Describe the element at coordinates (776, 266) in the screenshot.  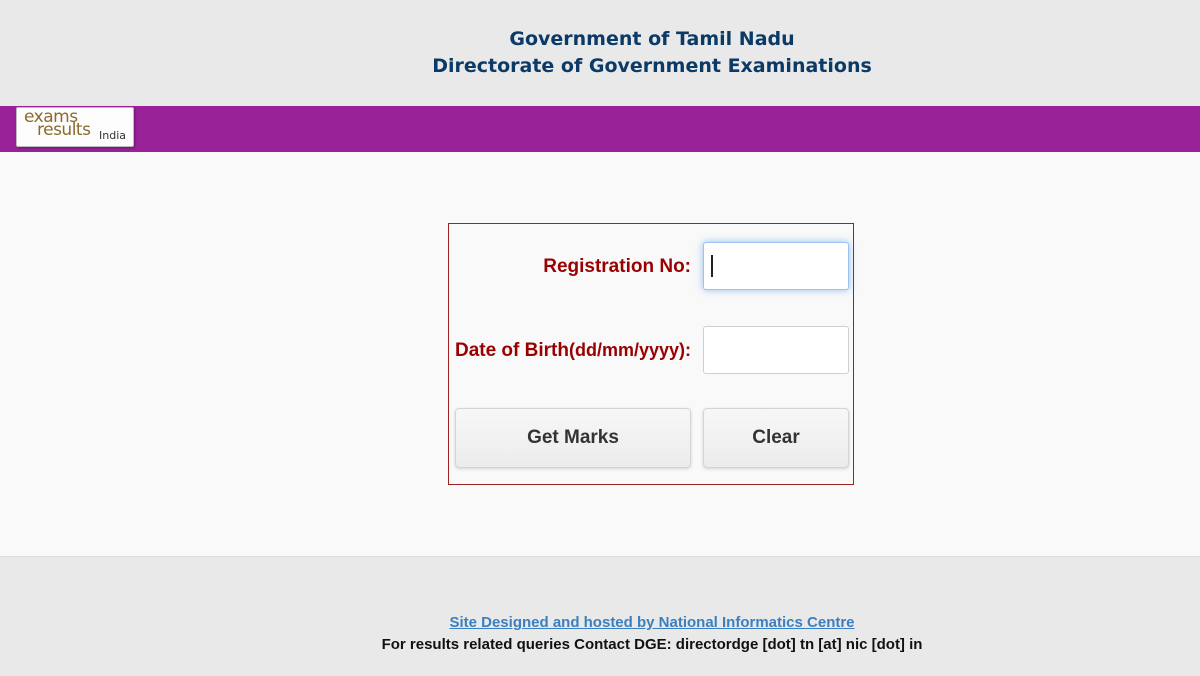
I see `registration-number-input` at that location.